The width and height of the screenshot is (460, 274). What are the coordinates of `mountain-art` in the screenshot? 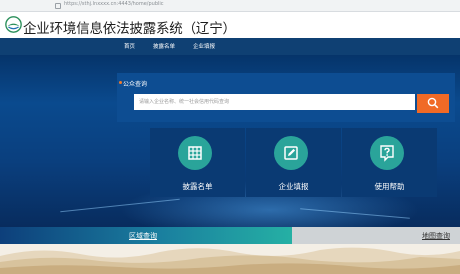 It's located at (230, 260).